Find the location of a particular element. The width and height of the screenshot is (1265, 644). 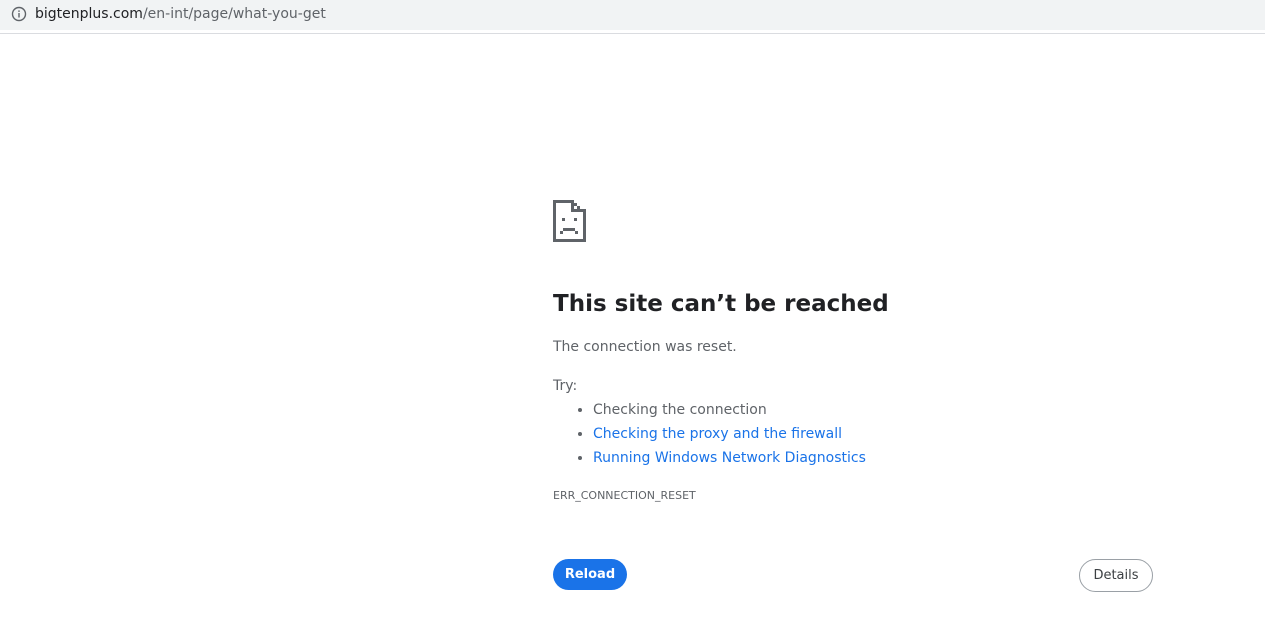

details-button: Details is located at coordinates (1116, 575).